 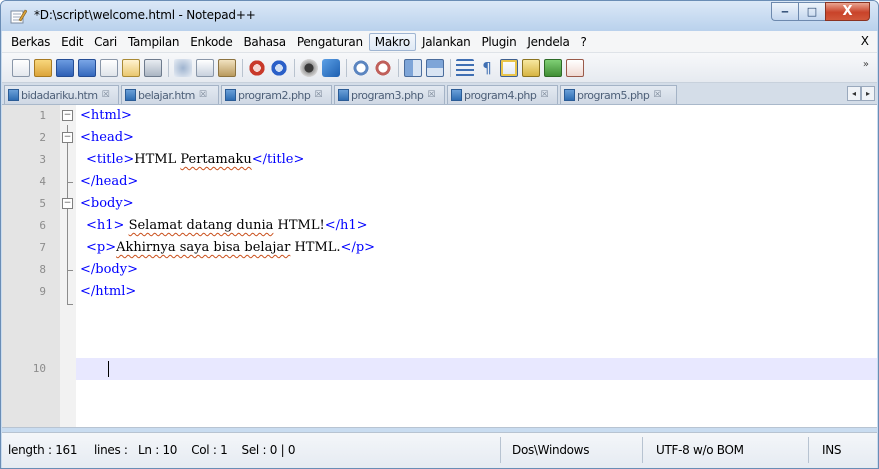 What do you see at coordinates (109, 269) in the screenshot?
I see `code-tag: </body>` at bounding box center [109, 269].